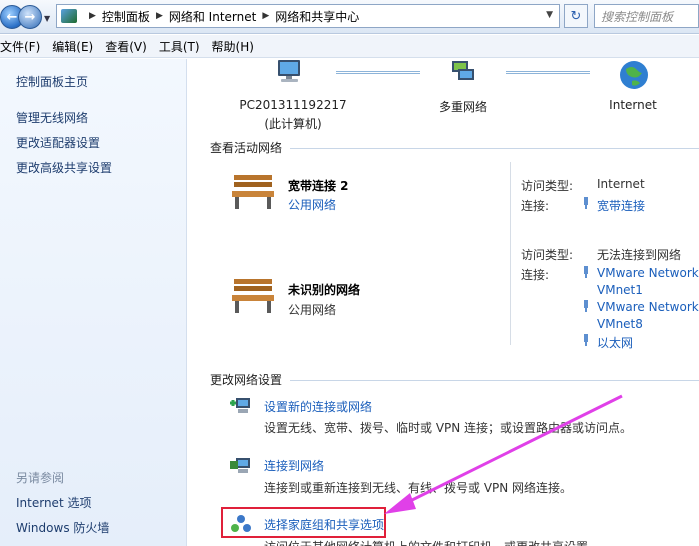  I want to click on vertical-divider, so click(510, 253).